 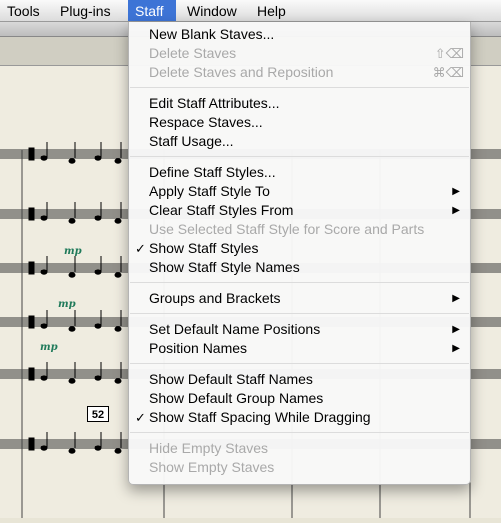 I want to click on menu-item-show-staff-styles: ✓ Show Staff Styles, so click(x=299, y=248).